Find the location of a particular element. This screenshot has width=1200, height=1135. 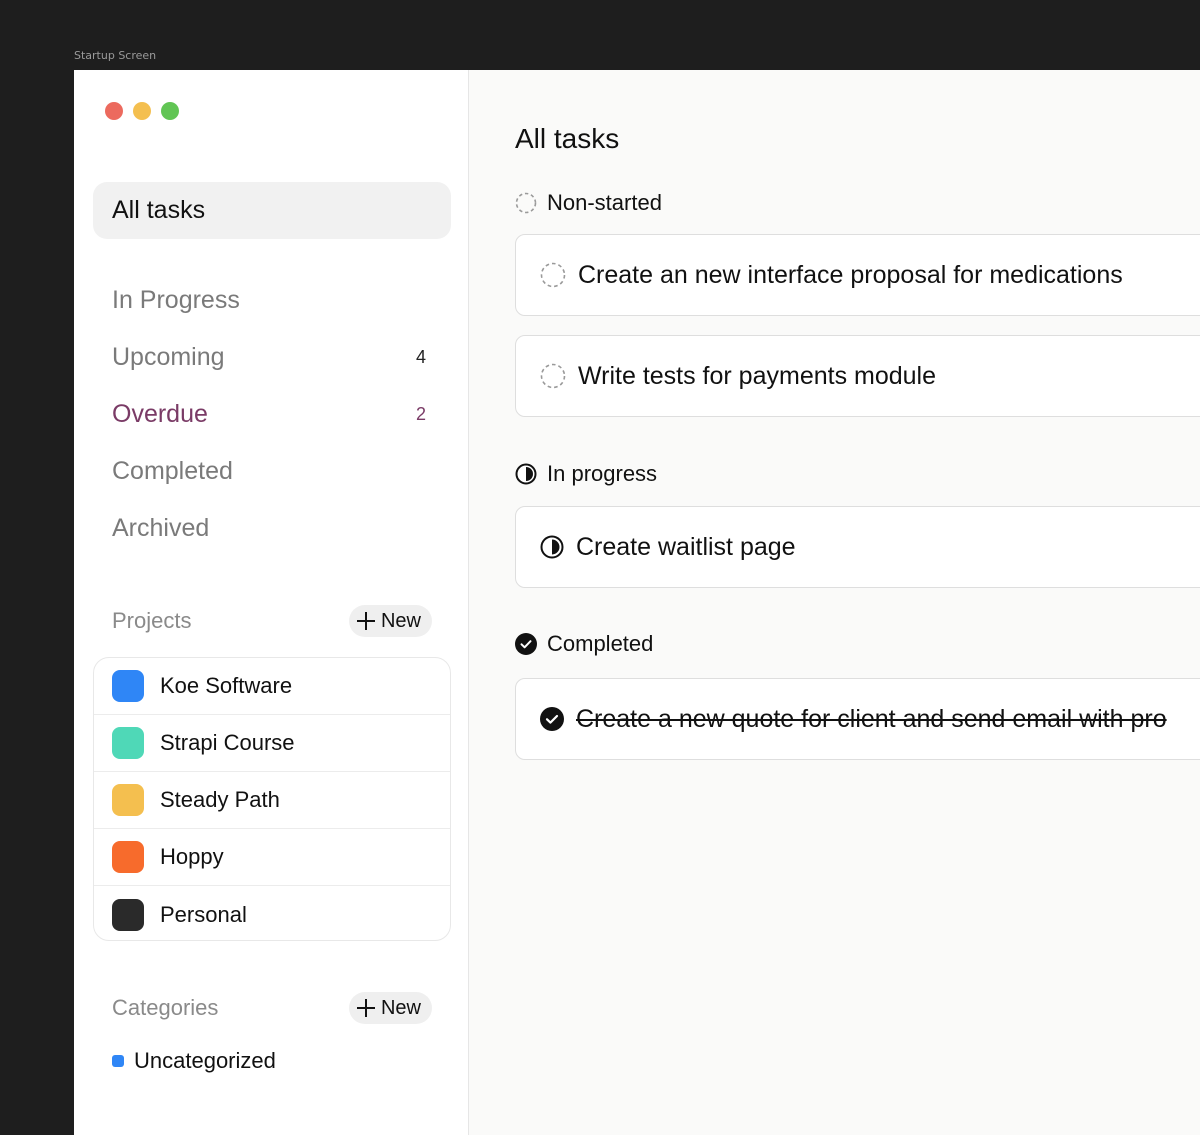

project-label: Hoppy is located at coordinates (192, 856).